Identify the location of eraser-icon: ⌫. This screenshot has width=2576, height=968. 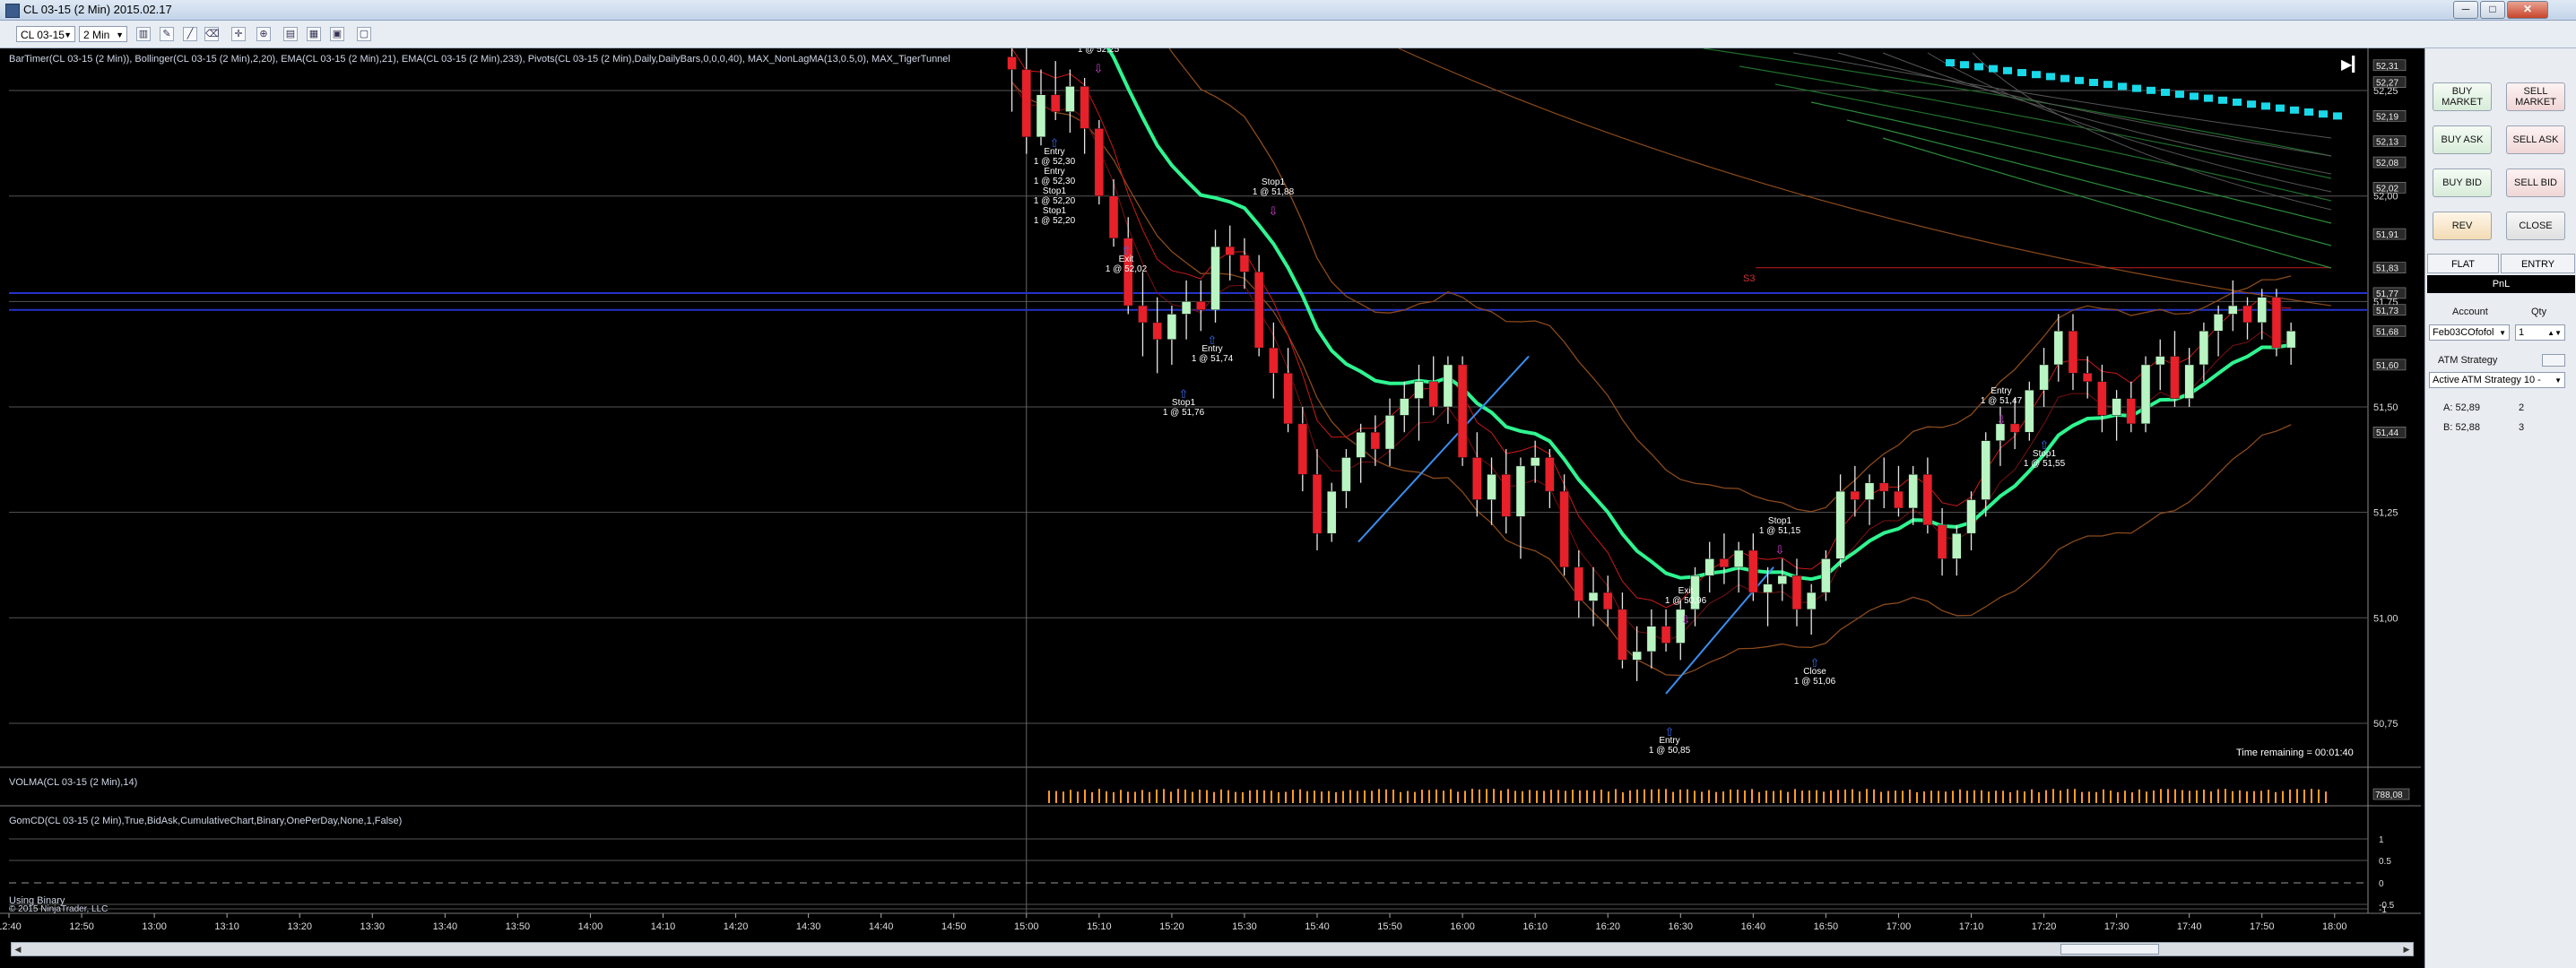
(211, 34).